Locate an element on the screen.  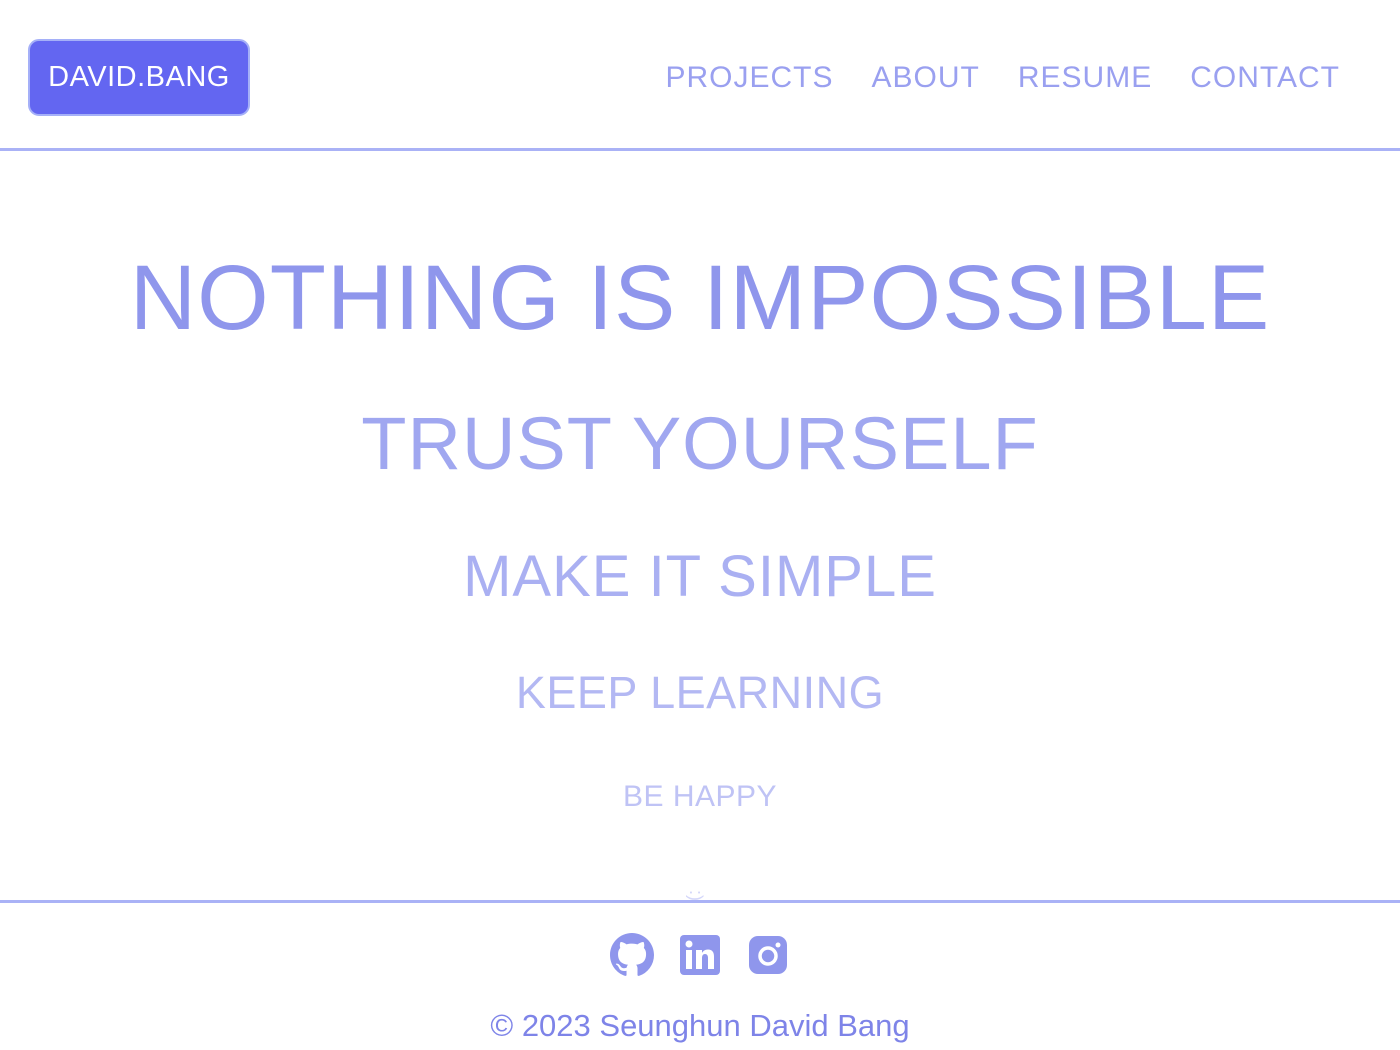
nav-link-resume: RESUME is located at coordinates (1085, 78).